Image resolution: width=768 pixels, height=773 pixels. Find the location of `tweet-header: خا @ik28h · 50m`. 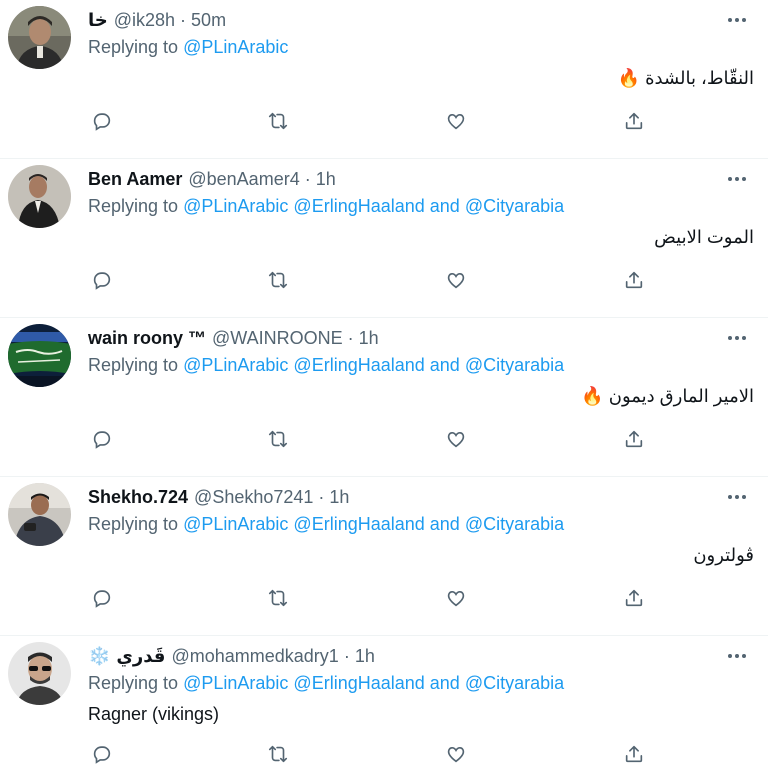

tweet-header: خا @ik28h · 50m is located at coordinates (157, 20).